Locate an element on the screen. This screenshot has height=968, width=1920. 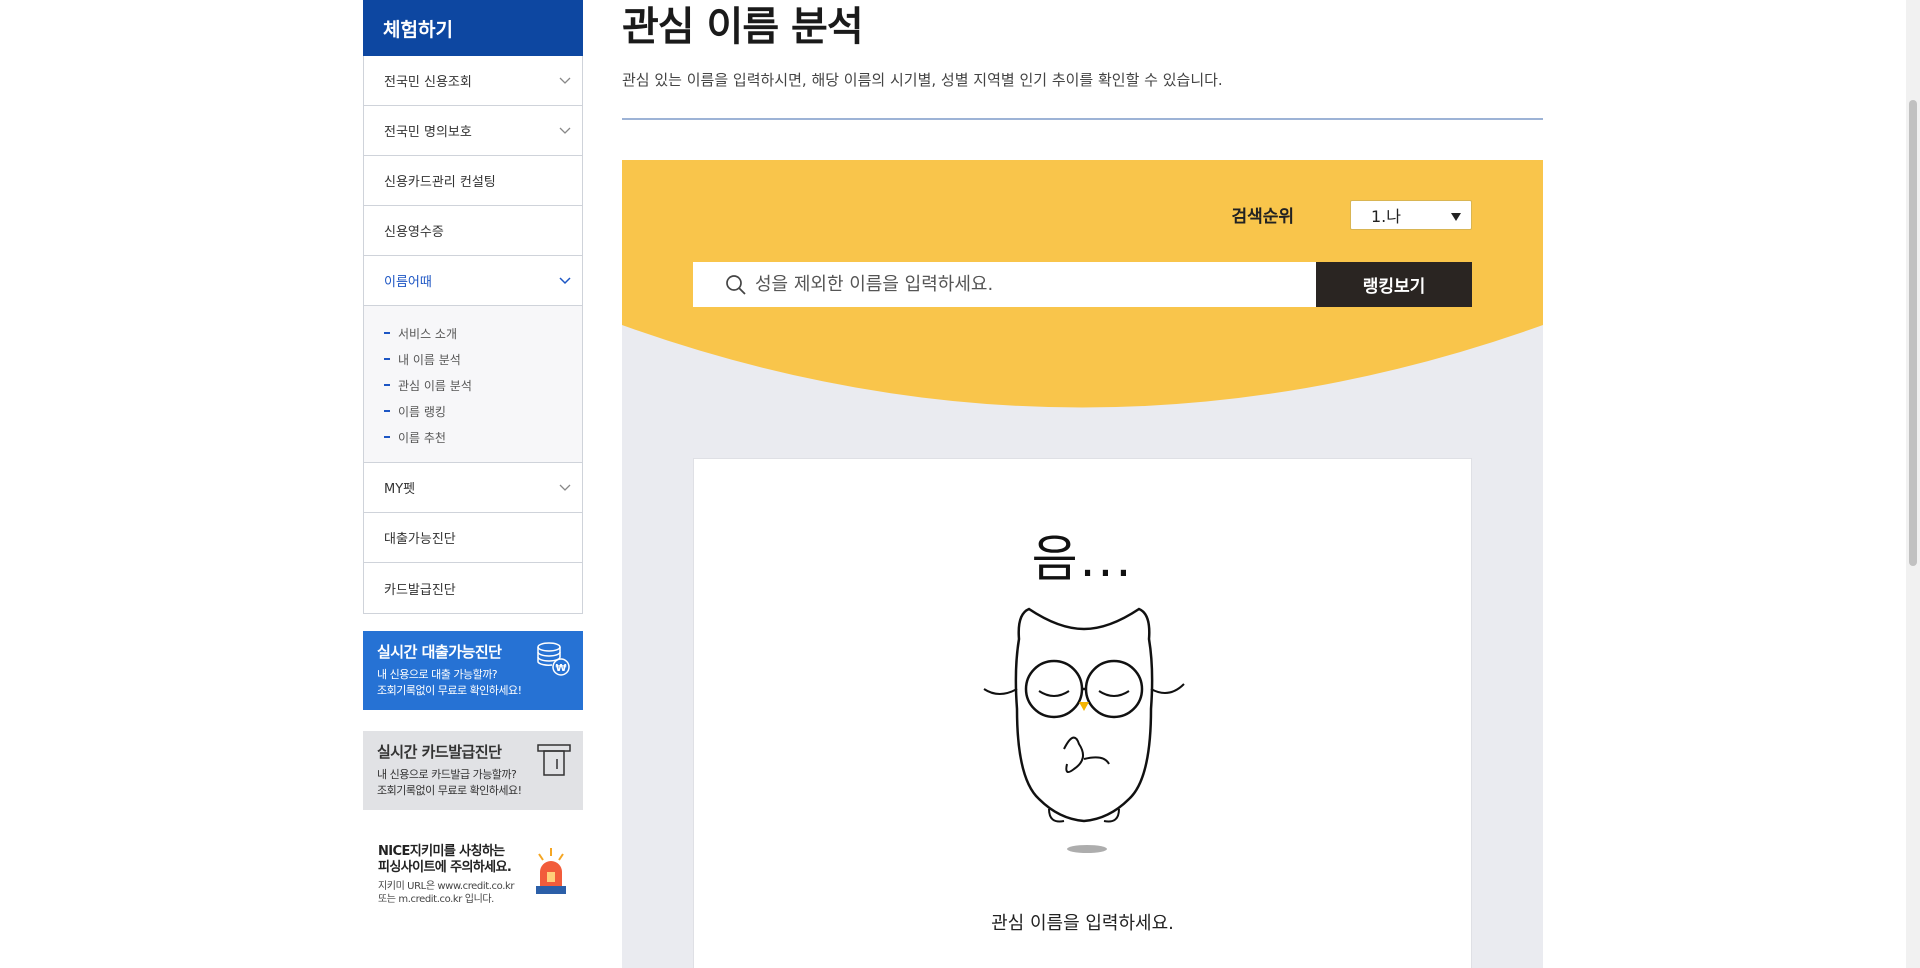
title-divider is located at coordinates (1082, 119).